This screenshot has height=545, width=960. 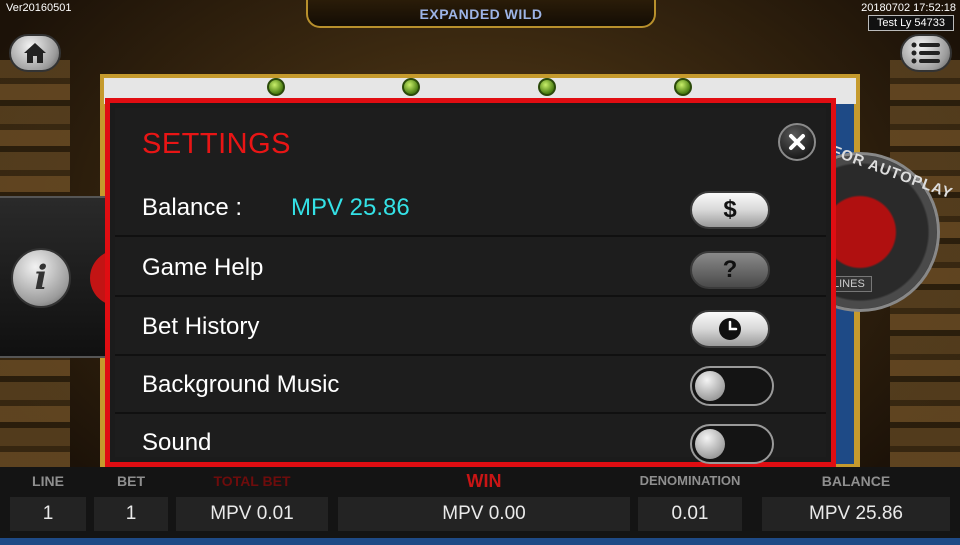 I want to click on denomination-cell: DENOMINATION 0.01, so click(x=690, y=506).